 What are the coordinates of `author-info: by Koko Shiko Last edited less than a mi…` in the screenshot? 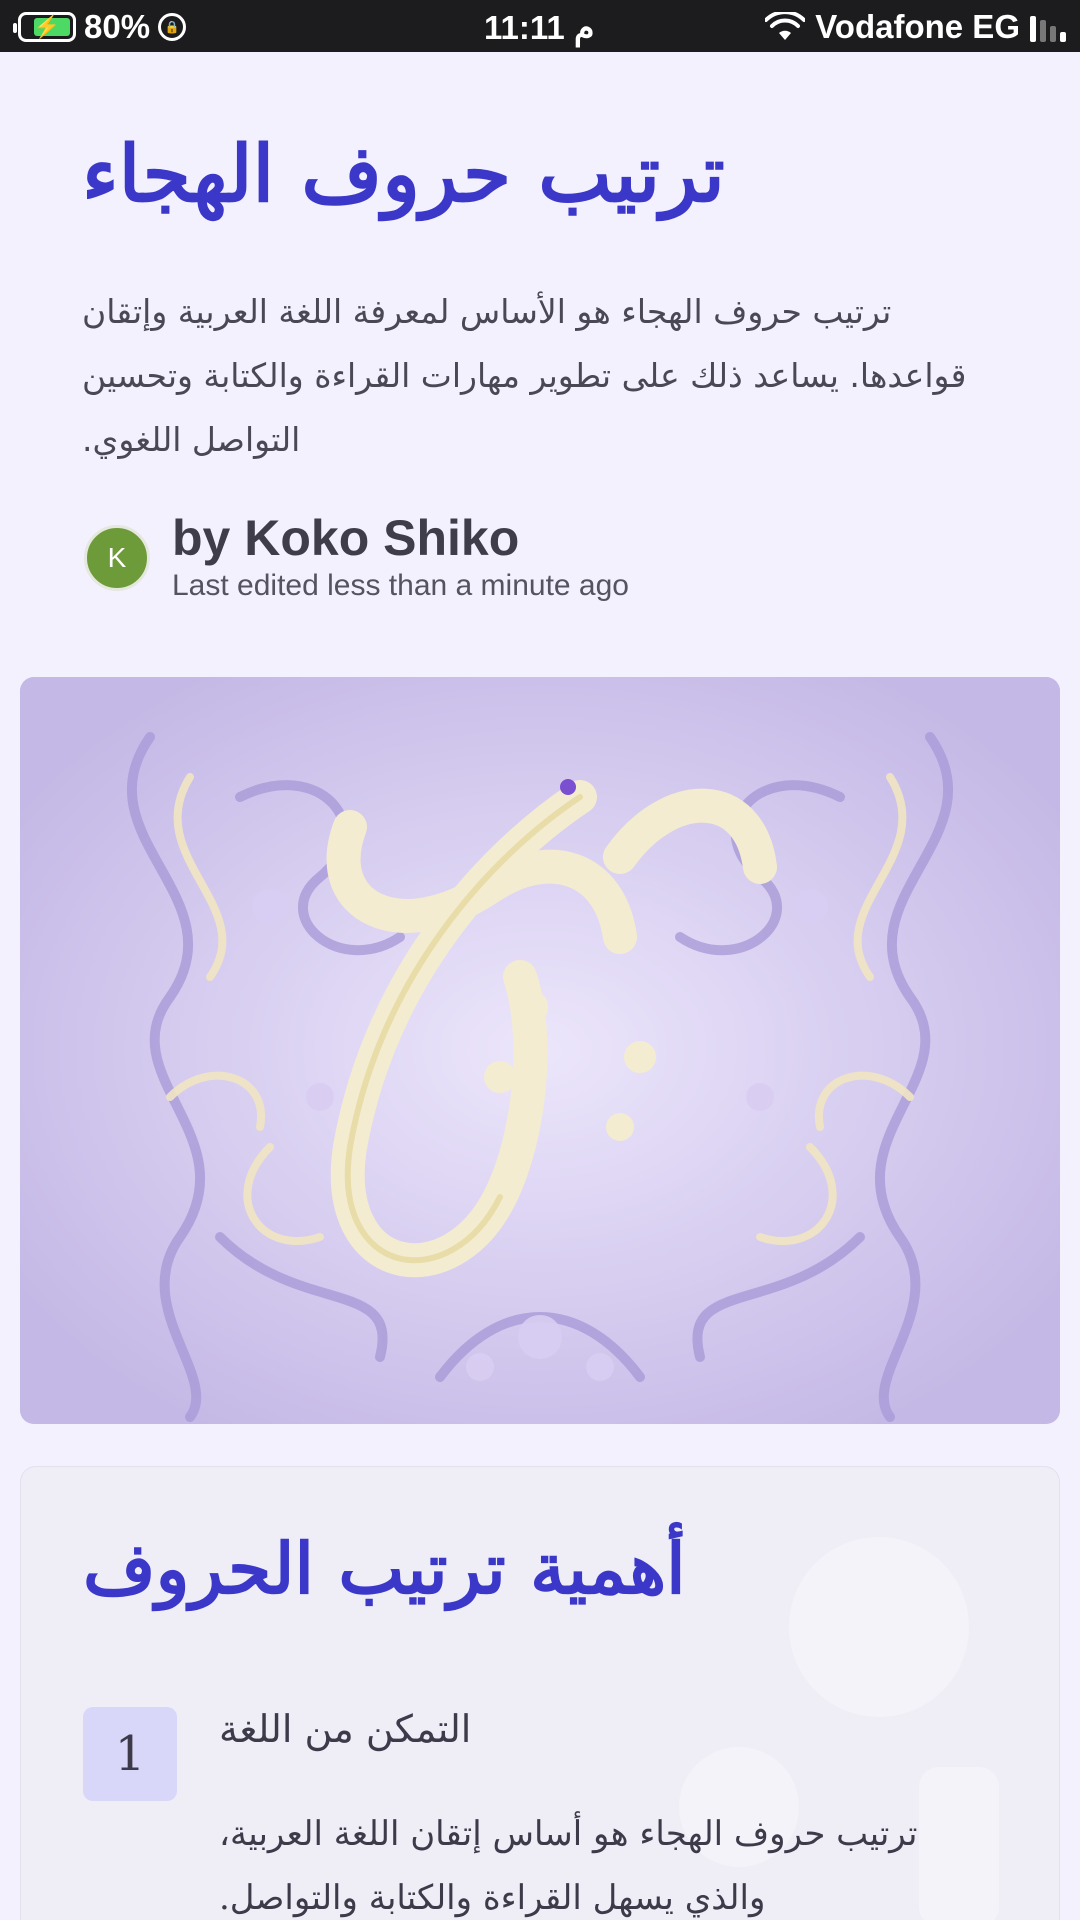 It's located at (400, 558).